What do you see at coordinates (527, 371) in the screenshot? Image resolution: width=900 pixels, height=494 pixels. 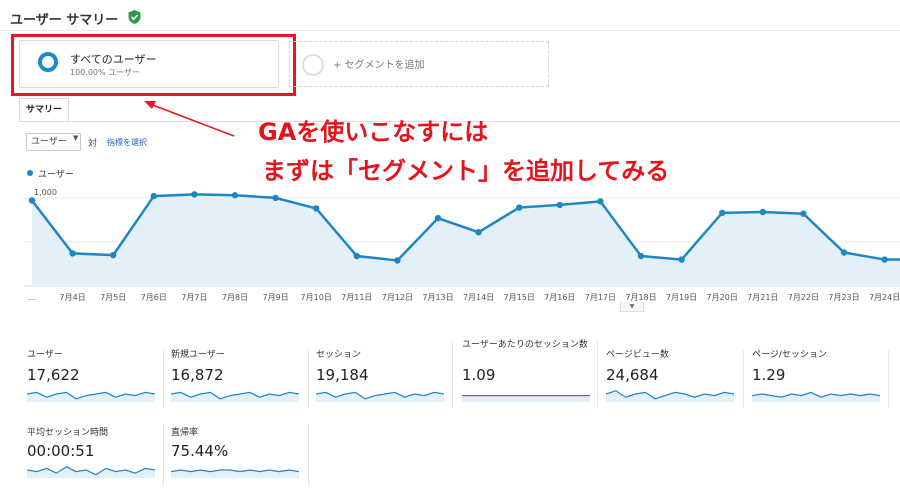 I see `metric-card: ユーザーあたりのセッション数 1.09` at bounding box center [527, 371].